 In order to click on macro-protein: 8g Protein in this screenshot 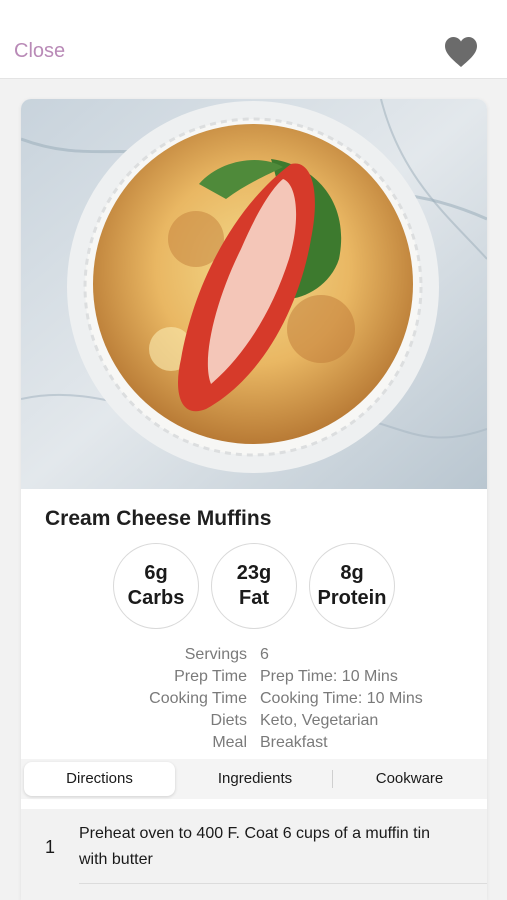, I will do `click(352, 586)`.